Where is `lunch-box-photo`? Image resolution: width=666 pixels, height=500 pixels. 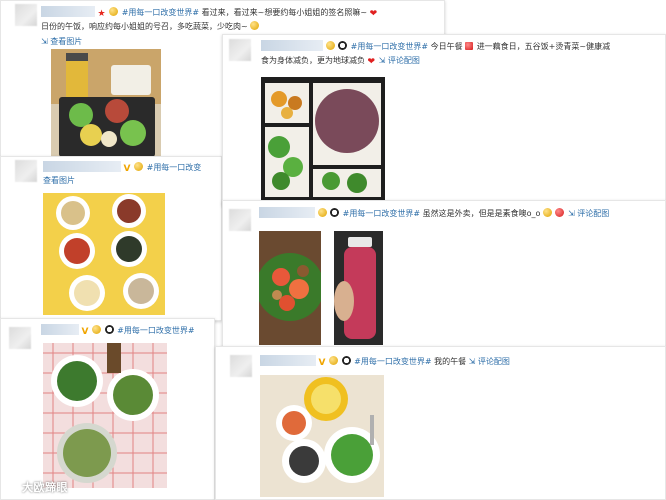 lunch-box-photo is located at coordinates (106, 105).